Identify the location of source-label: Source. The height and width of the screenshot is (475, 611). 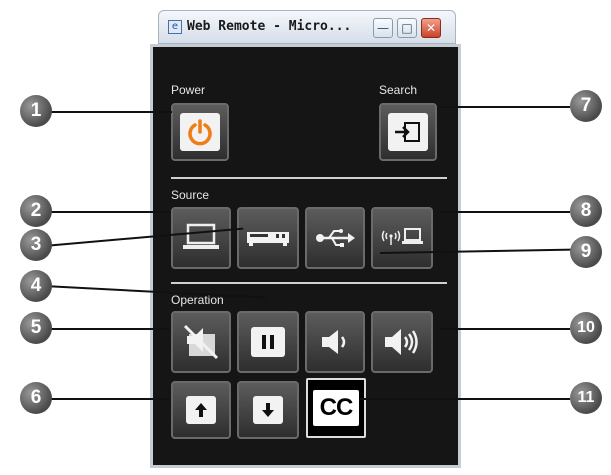
(190, 195).